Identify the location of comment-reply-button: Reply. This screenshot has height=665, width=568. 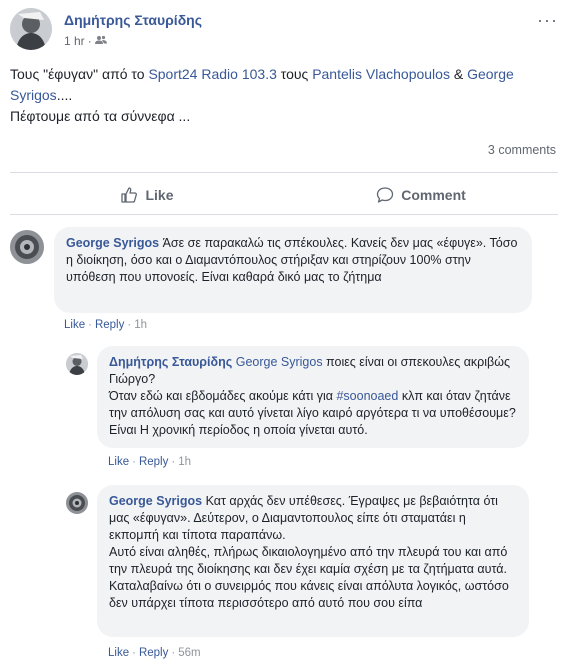
(109, 325).